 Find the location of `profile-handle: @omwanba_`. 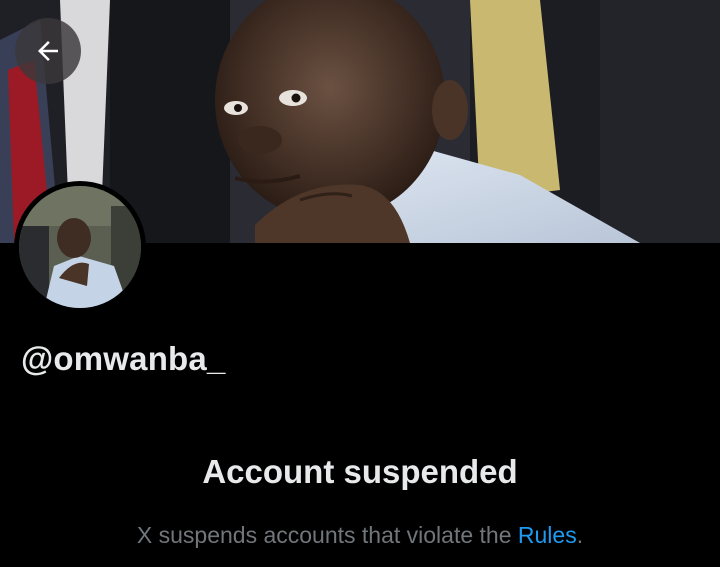

profile-handle: @omwanba_ is located at coordinates (123, 358).